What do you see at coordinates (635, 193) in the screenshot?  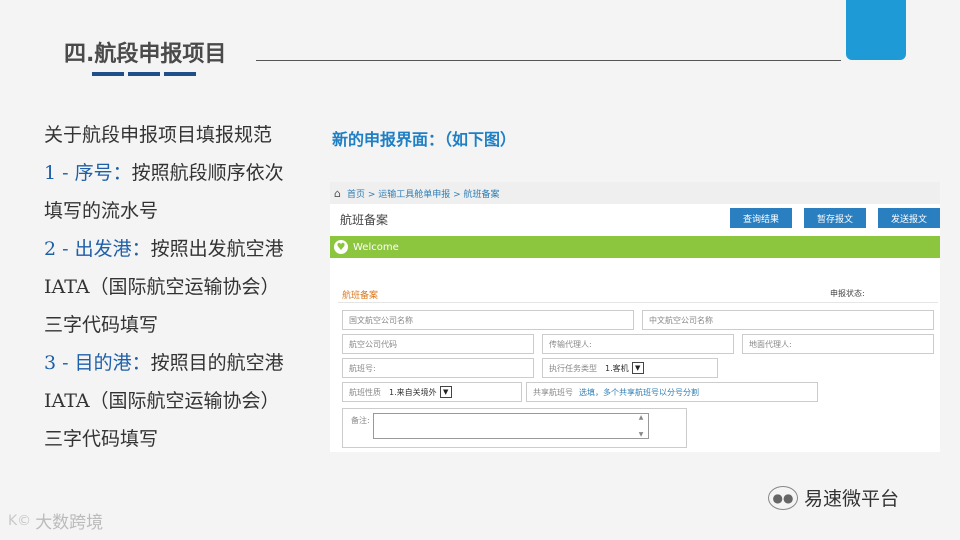 I see `breadcrumb: ⌂ 首页 > 运输工具舱单申报 > 航班备案` at bounding box center [635, 193].